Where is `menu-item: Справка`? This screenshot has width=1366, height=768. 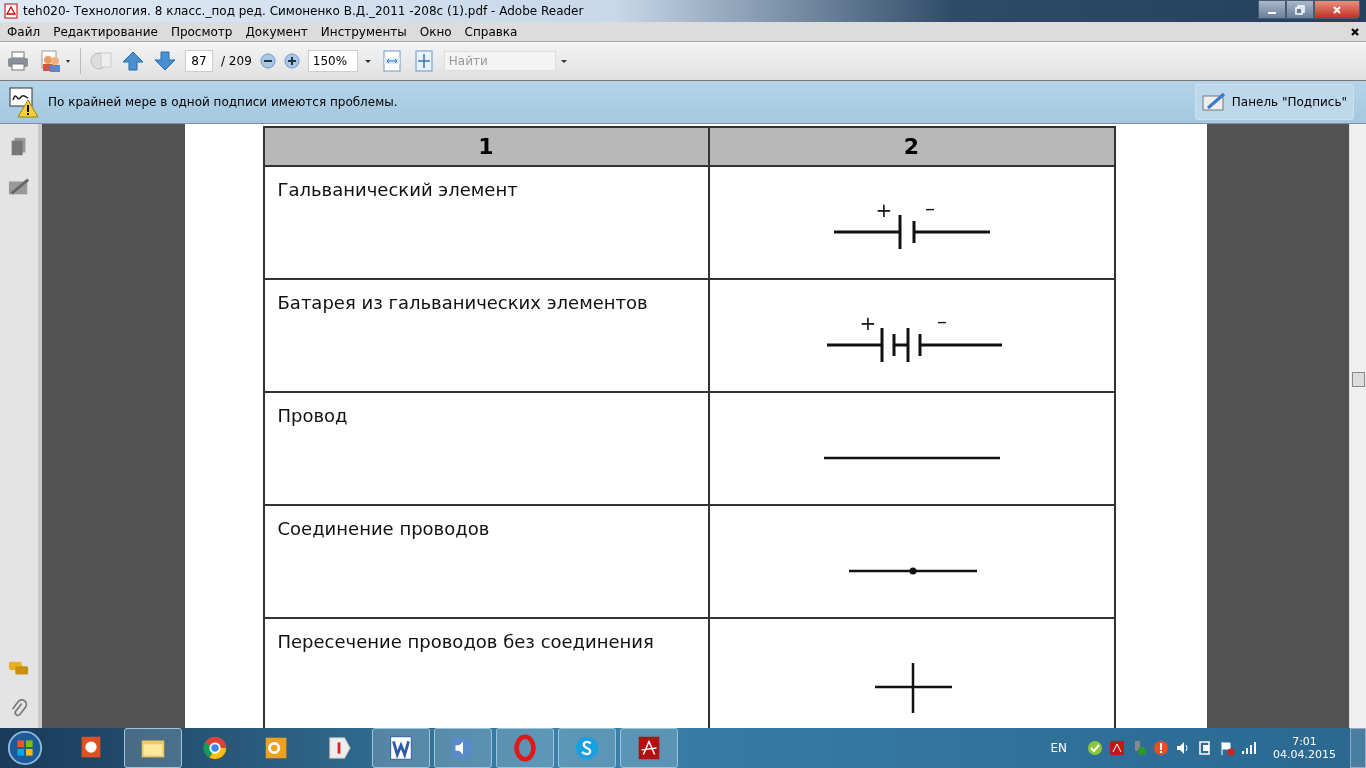
menu-item: Справка is located at coordinates (491, 31).